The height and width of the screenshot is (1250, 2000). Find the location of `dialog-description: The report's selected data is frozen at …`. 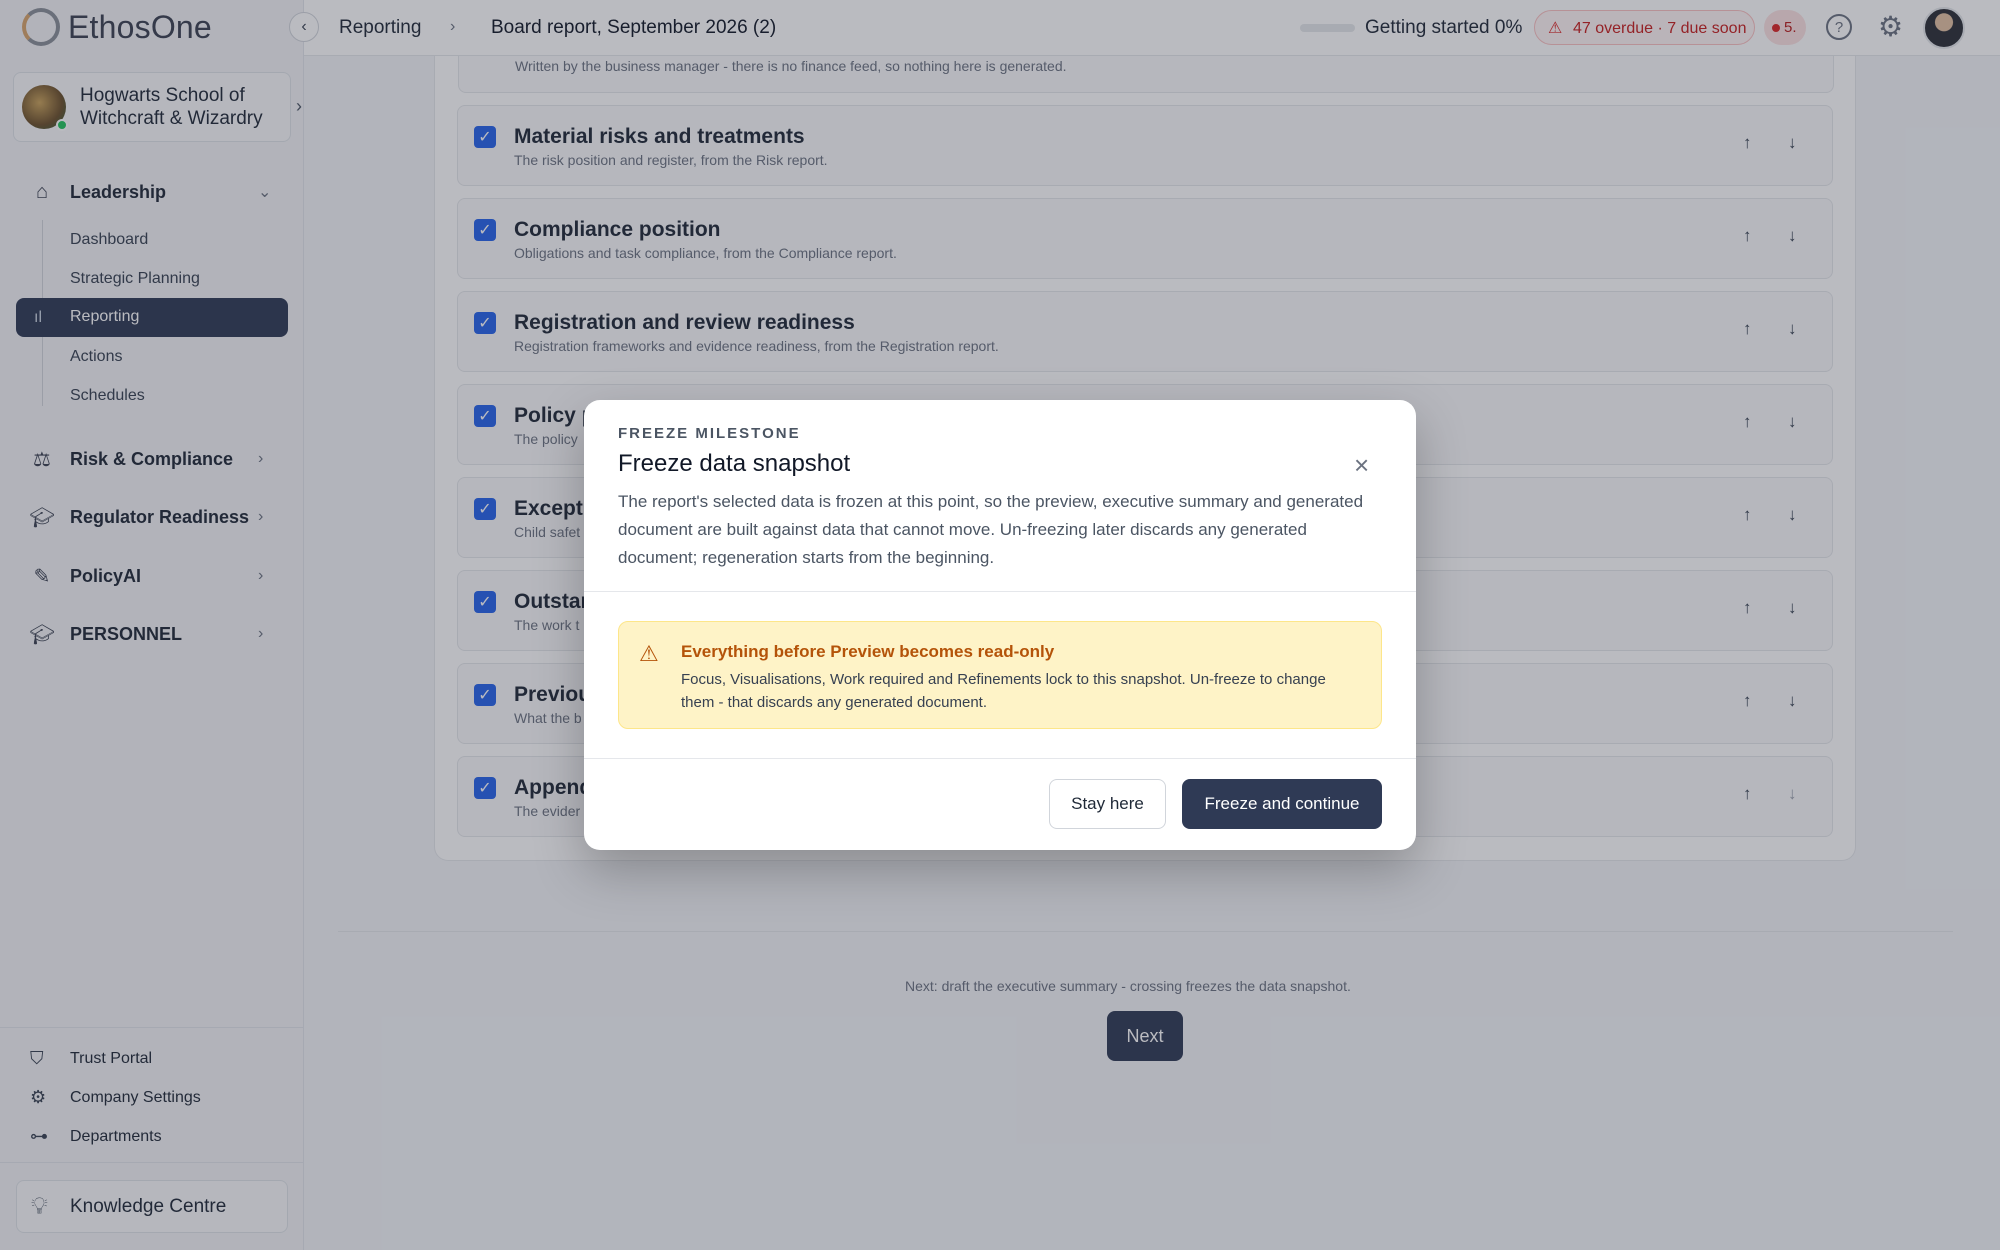

dialog-description: The report's selected data is frozen at … is located at coordinates (991, 529).